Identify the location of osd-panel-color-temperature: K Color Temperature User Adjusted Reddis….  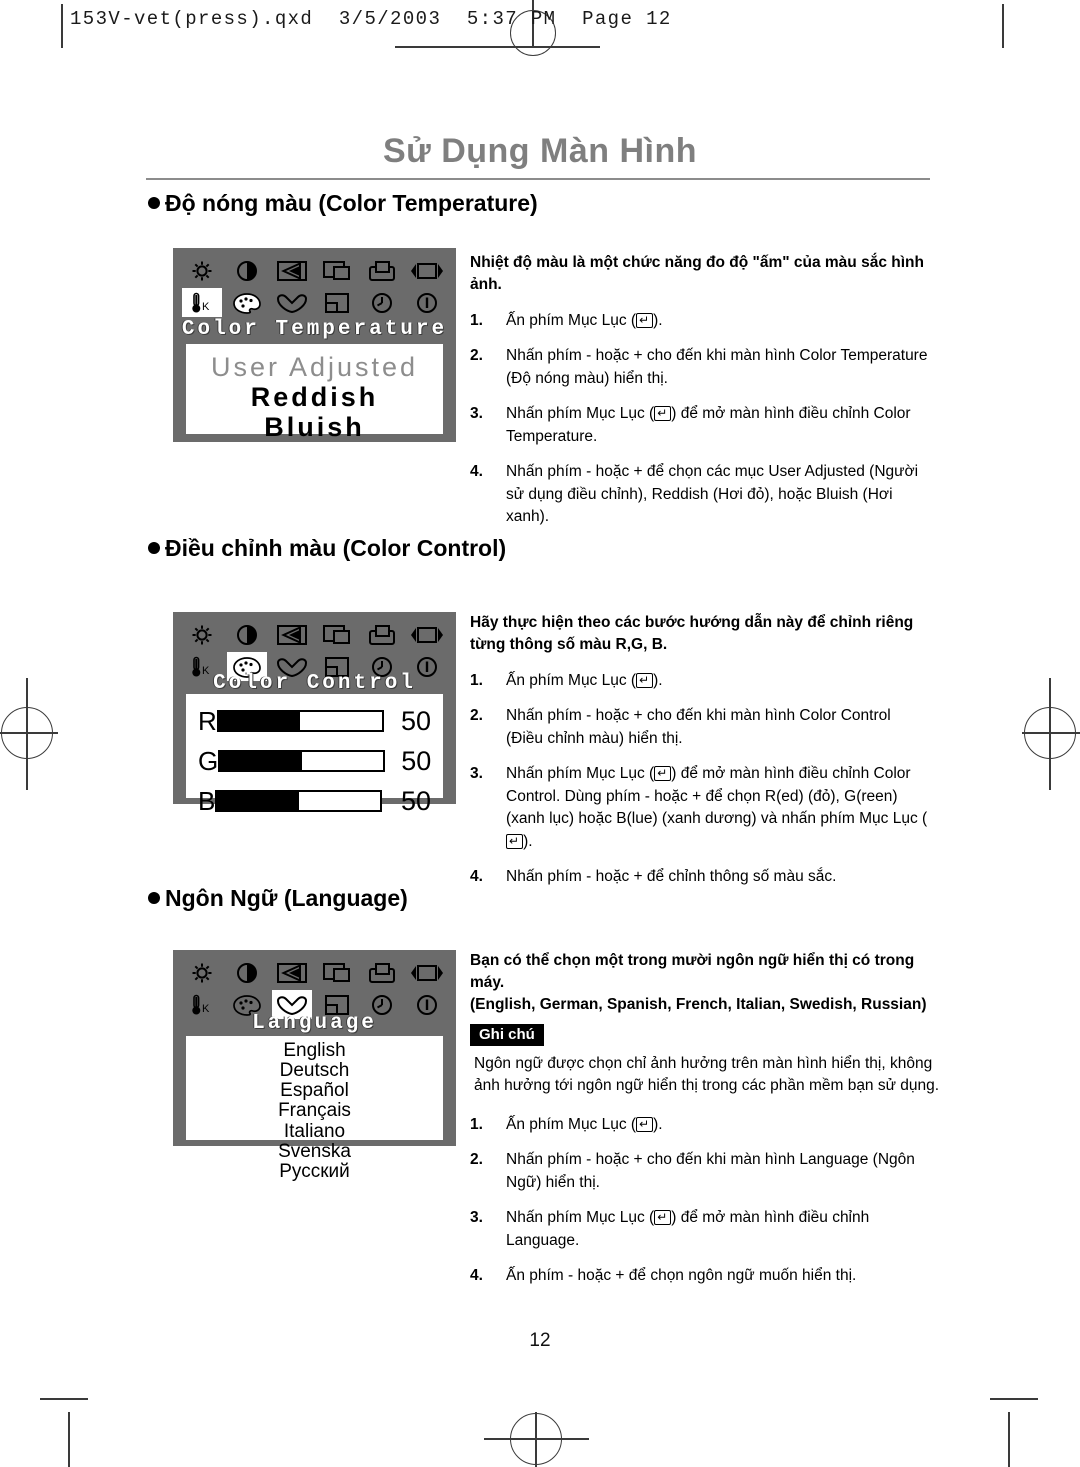
(314, 345).